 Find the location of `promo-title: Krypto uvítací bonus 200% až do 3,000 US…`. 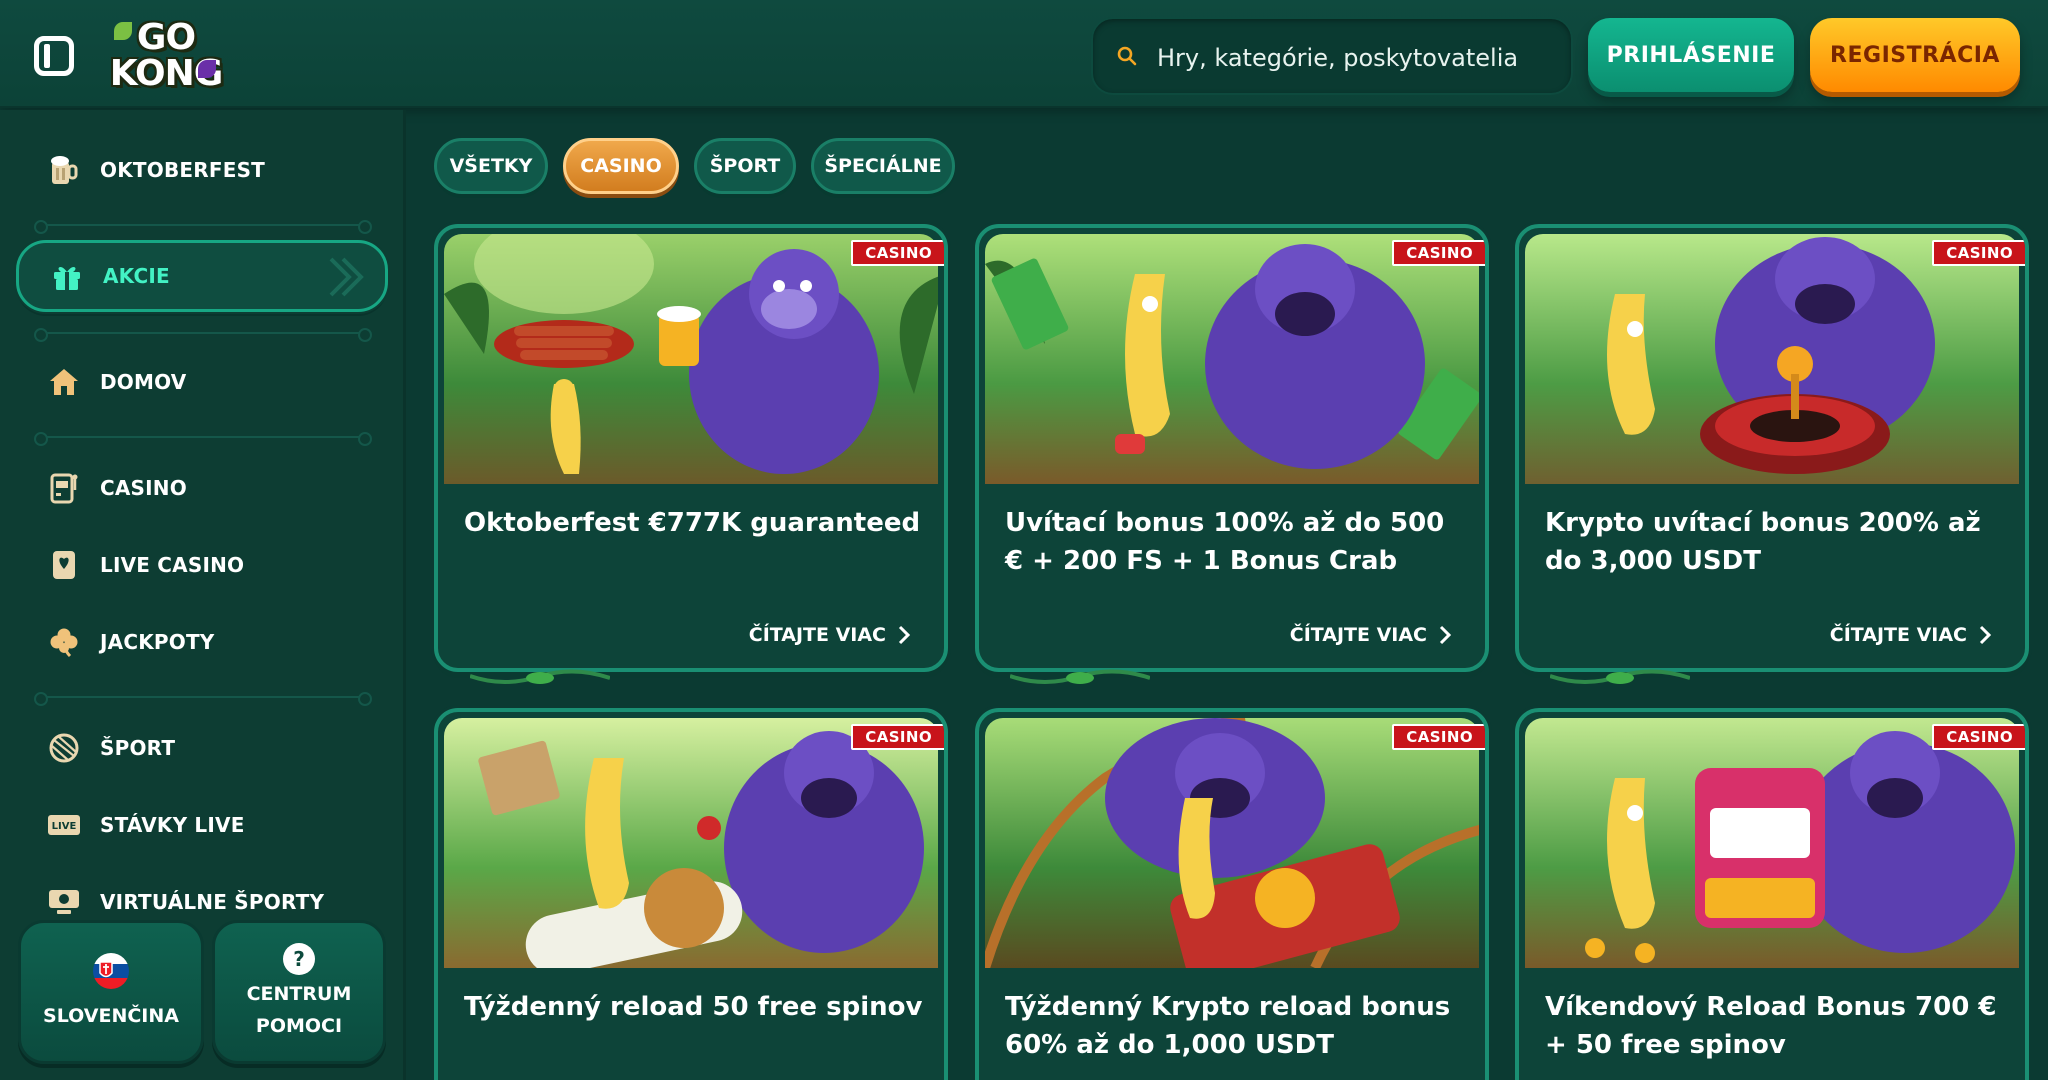

promo-title: Krypto uvítací bonus 200% až do 3,000 US… is located at coordinates (1763, 542).